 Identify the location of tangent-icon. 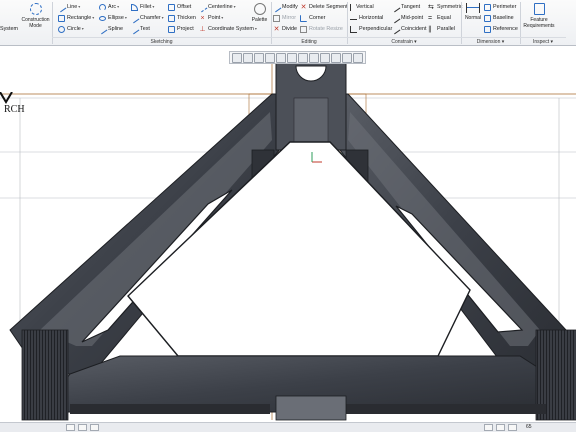
(395, 7).